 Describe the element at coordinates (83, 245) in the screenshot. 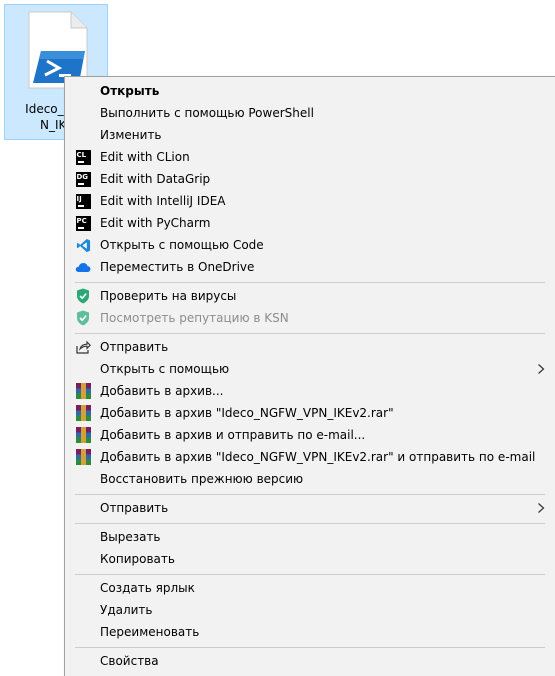

I see `vscode-icon` at that location.